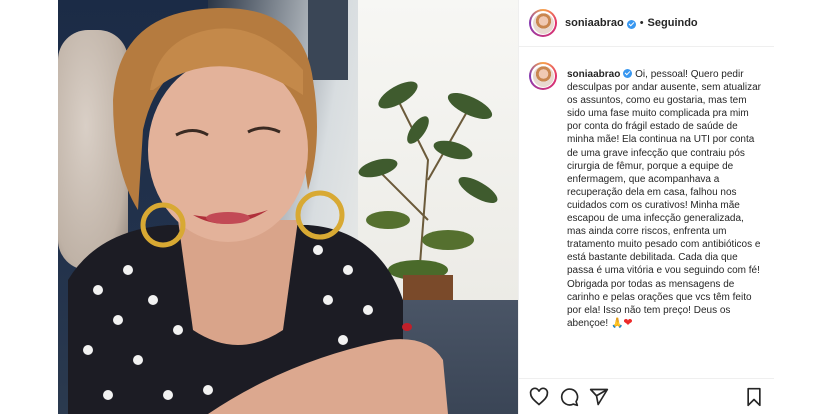 Image resolution: width=828 pixels, height=415 pixels. I want to click on right-margin, so click(801, 207).